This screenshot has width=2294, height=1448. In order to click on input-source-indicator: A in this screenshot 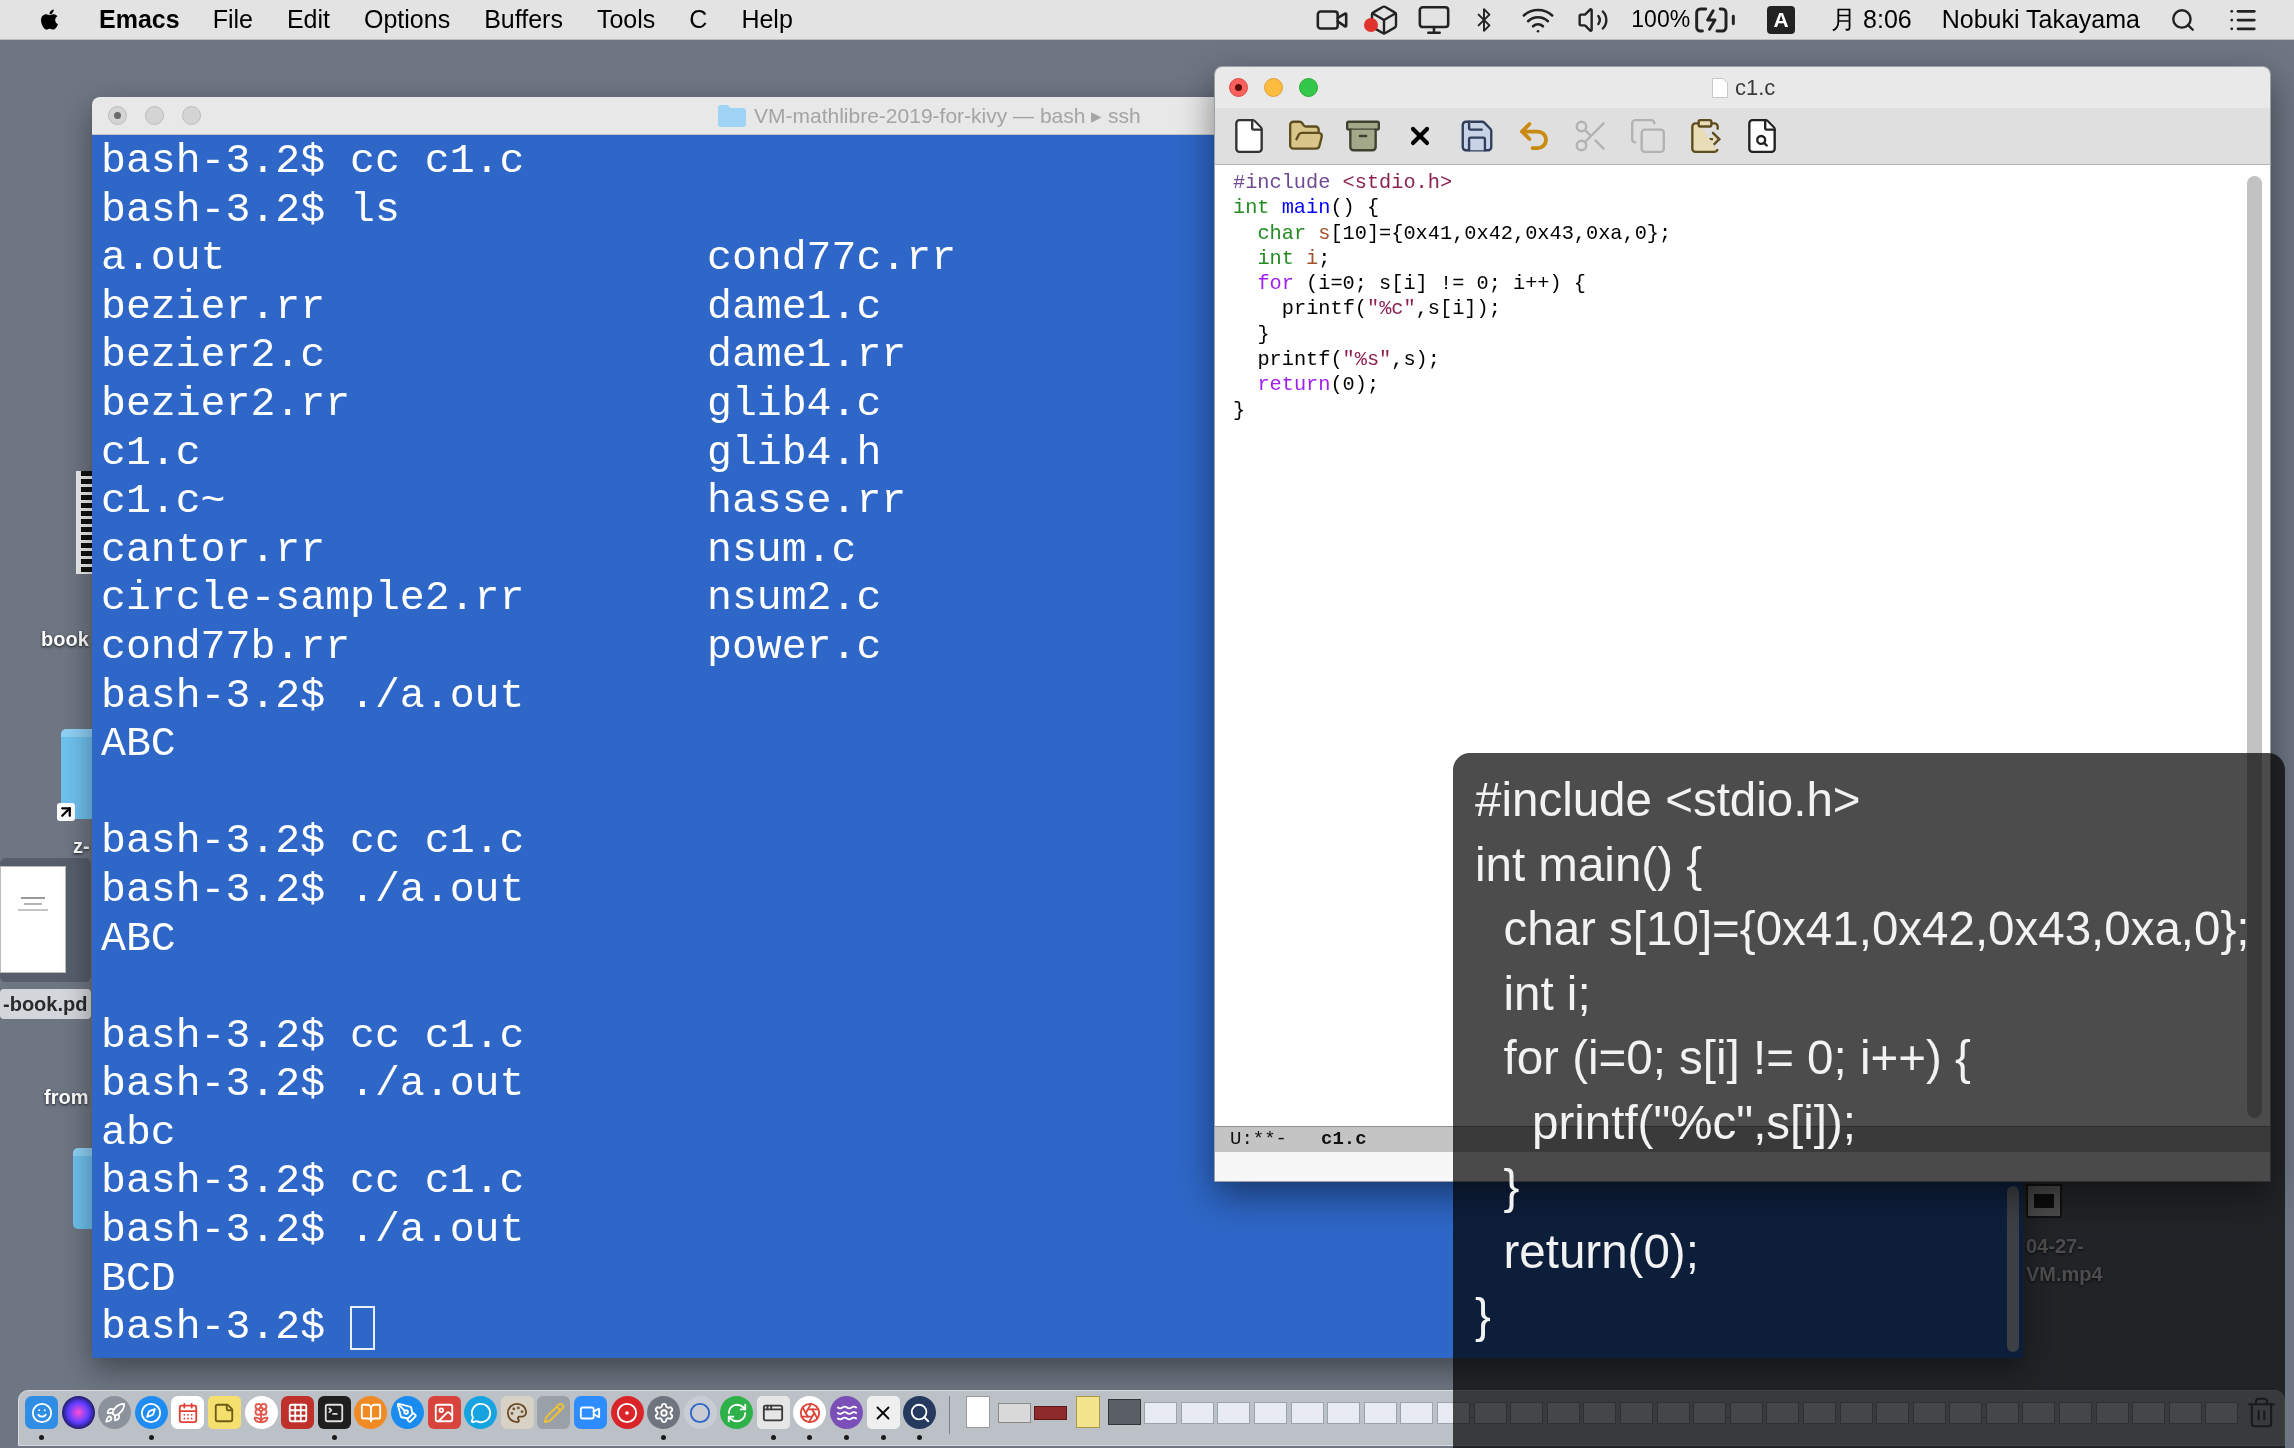, I will do `click(1781, 19)`.